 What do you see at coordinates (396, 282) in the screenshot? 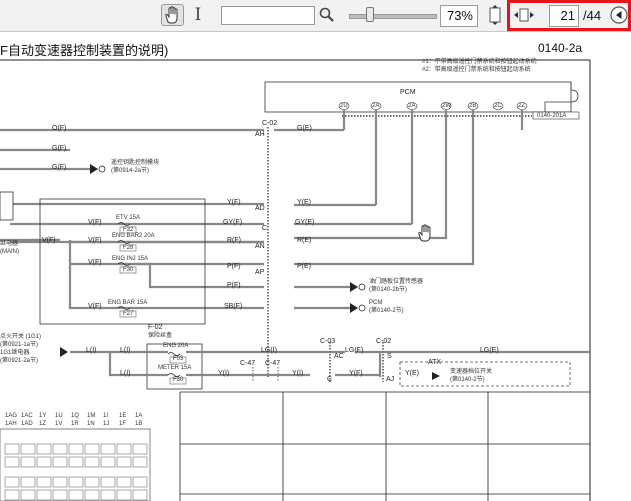
I see `tps-label: 油门踏板位置传感器` at bounding box center [396, 282].